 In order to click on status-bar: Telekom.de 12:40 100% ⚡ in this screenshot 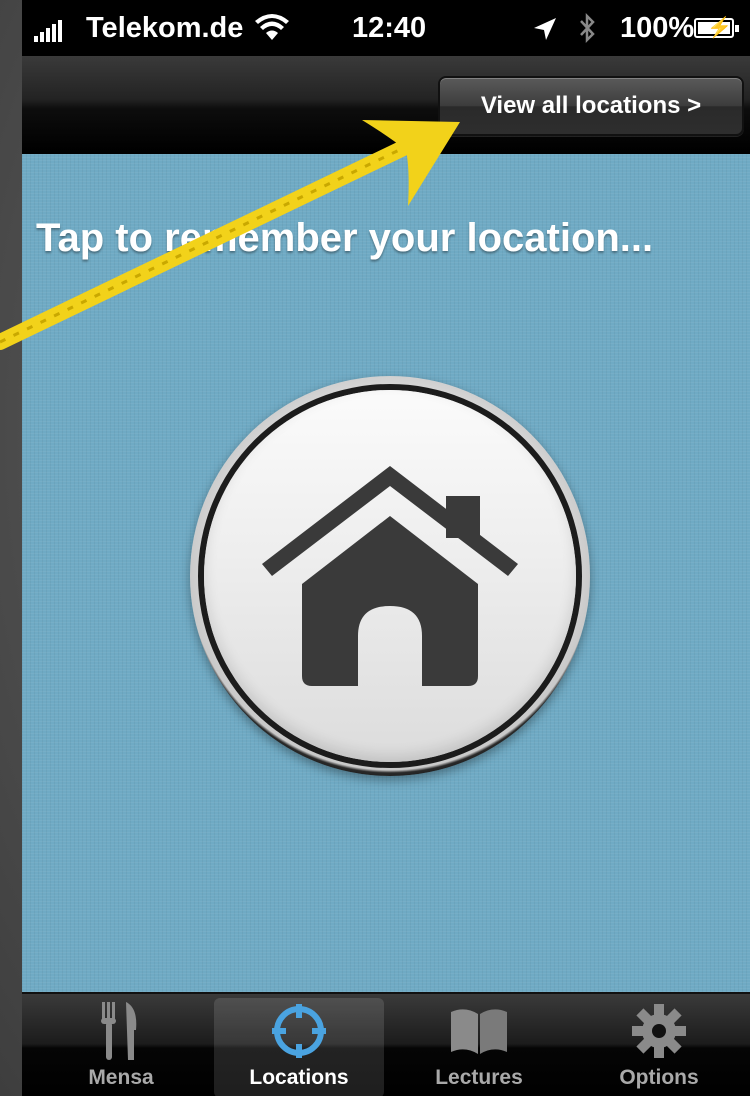, I will do `click(386, 28)`.